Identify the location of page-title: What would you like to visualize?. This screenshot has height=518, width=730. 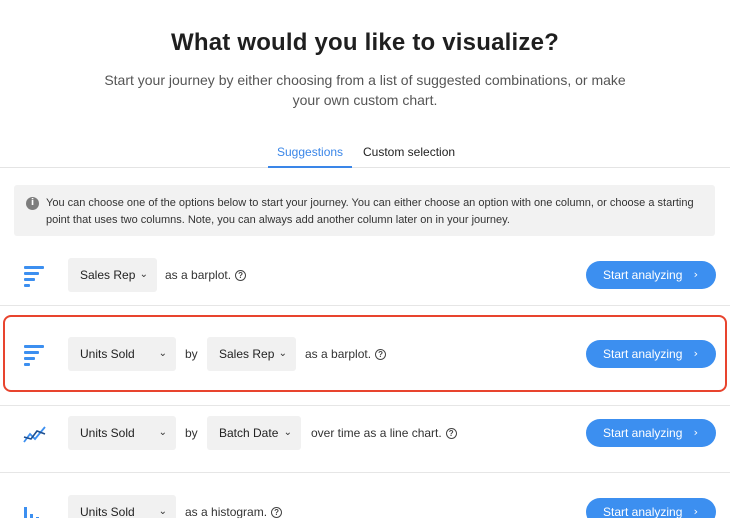
(365, 42).